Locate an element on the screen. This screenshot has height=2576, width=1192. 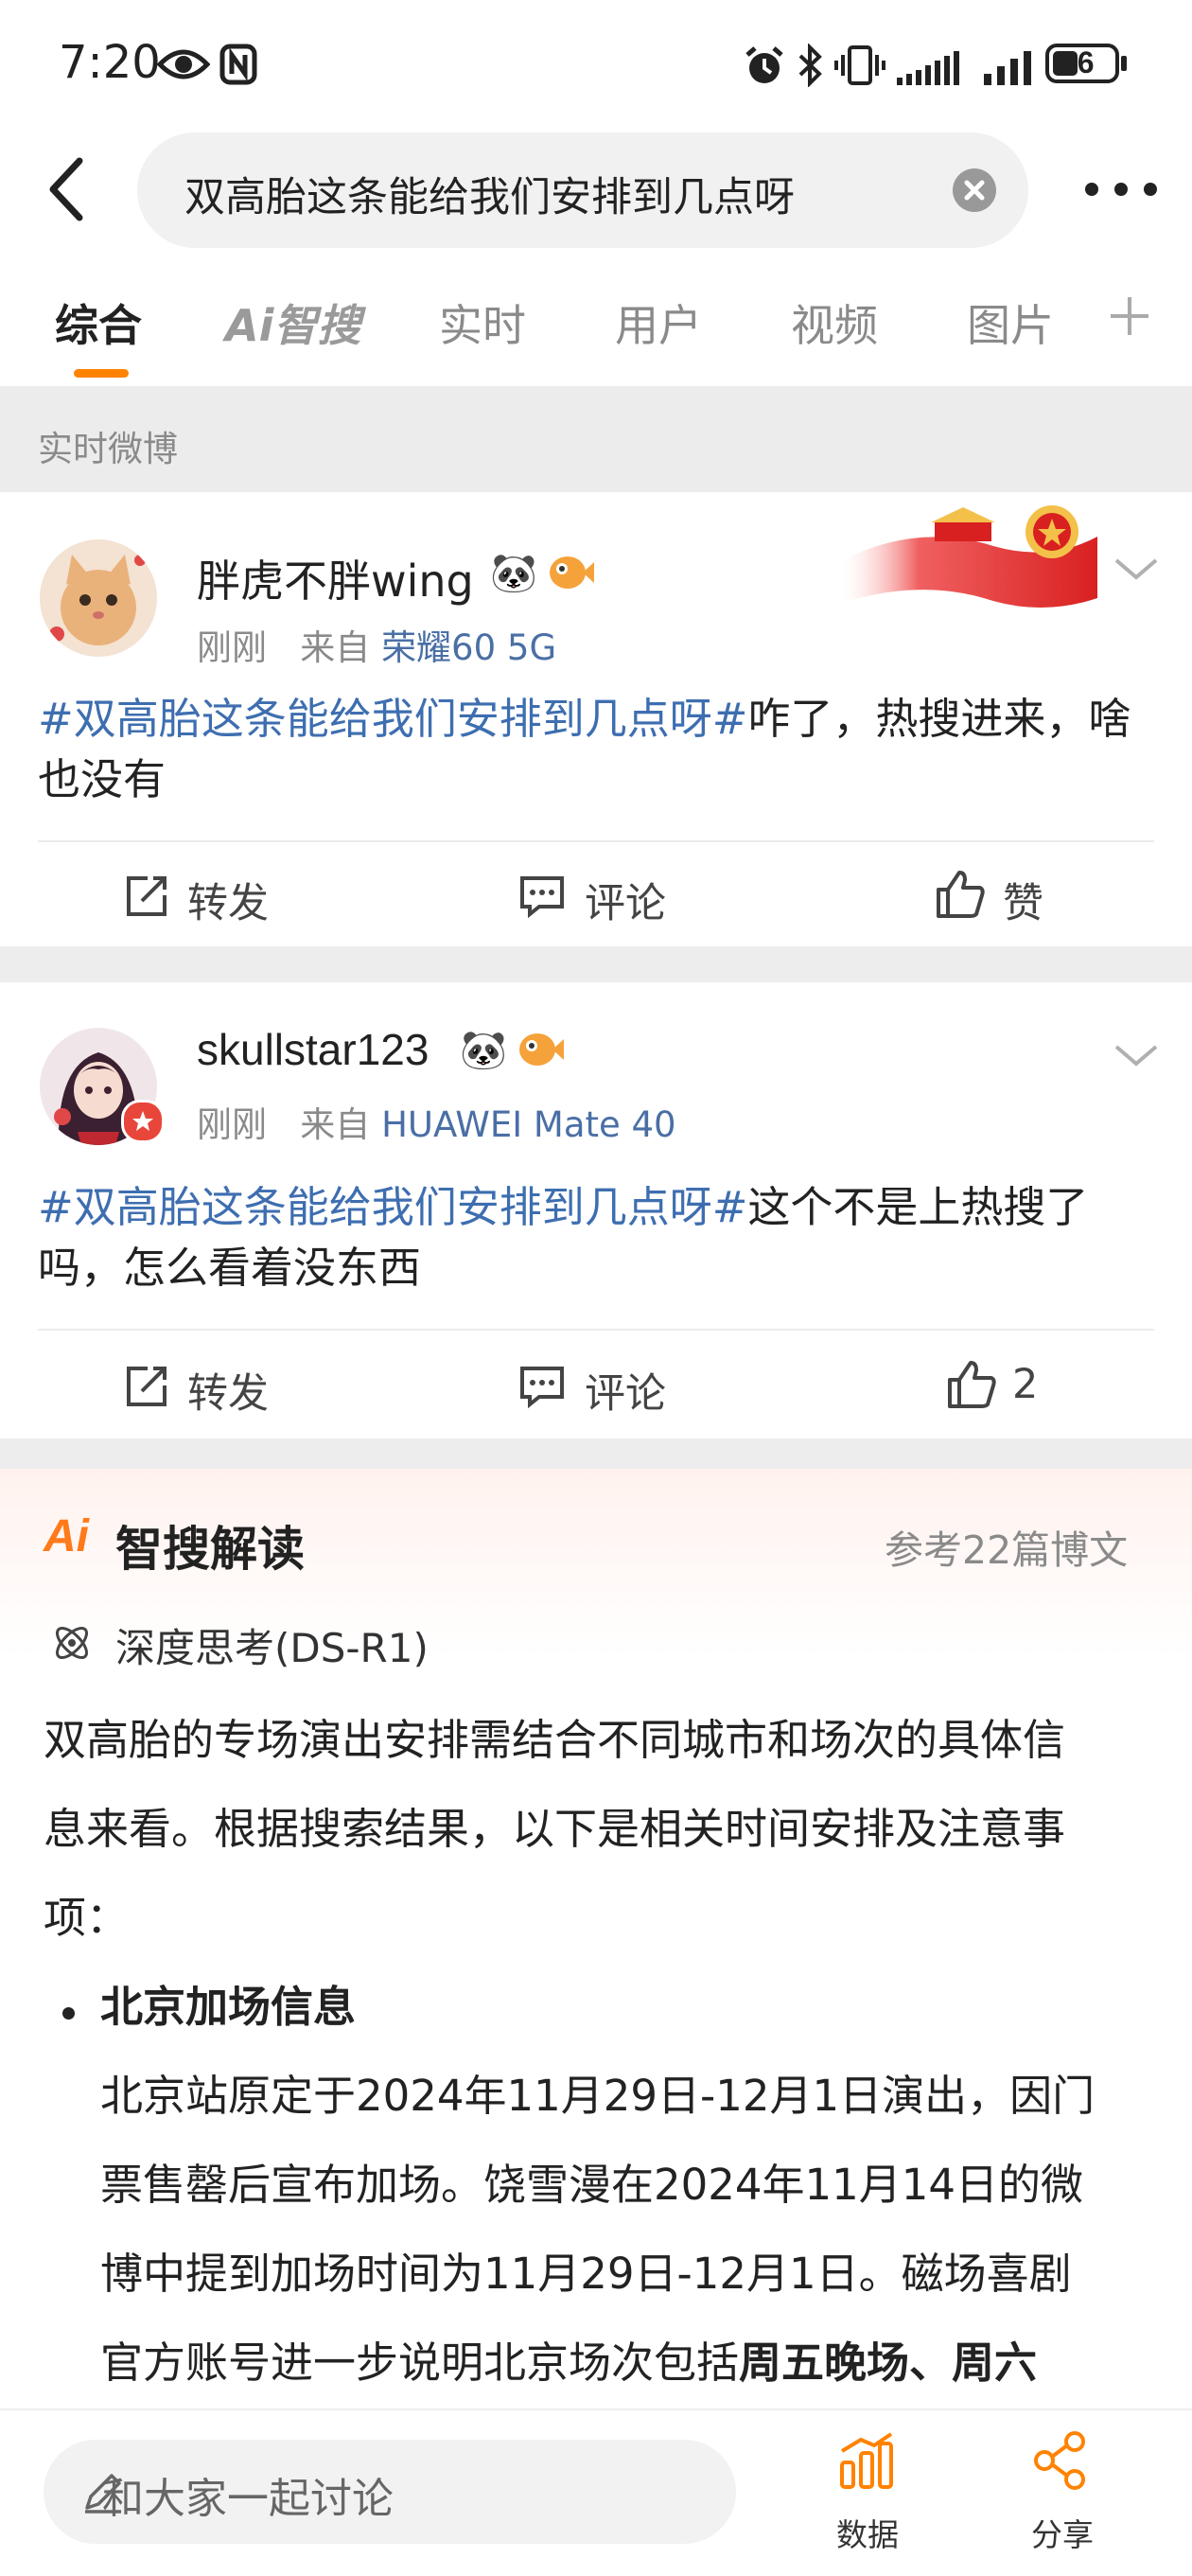
share-icon is located at coordinates (1059, 2460).